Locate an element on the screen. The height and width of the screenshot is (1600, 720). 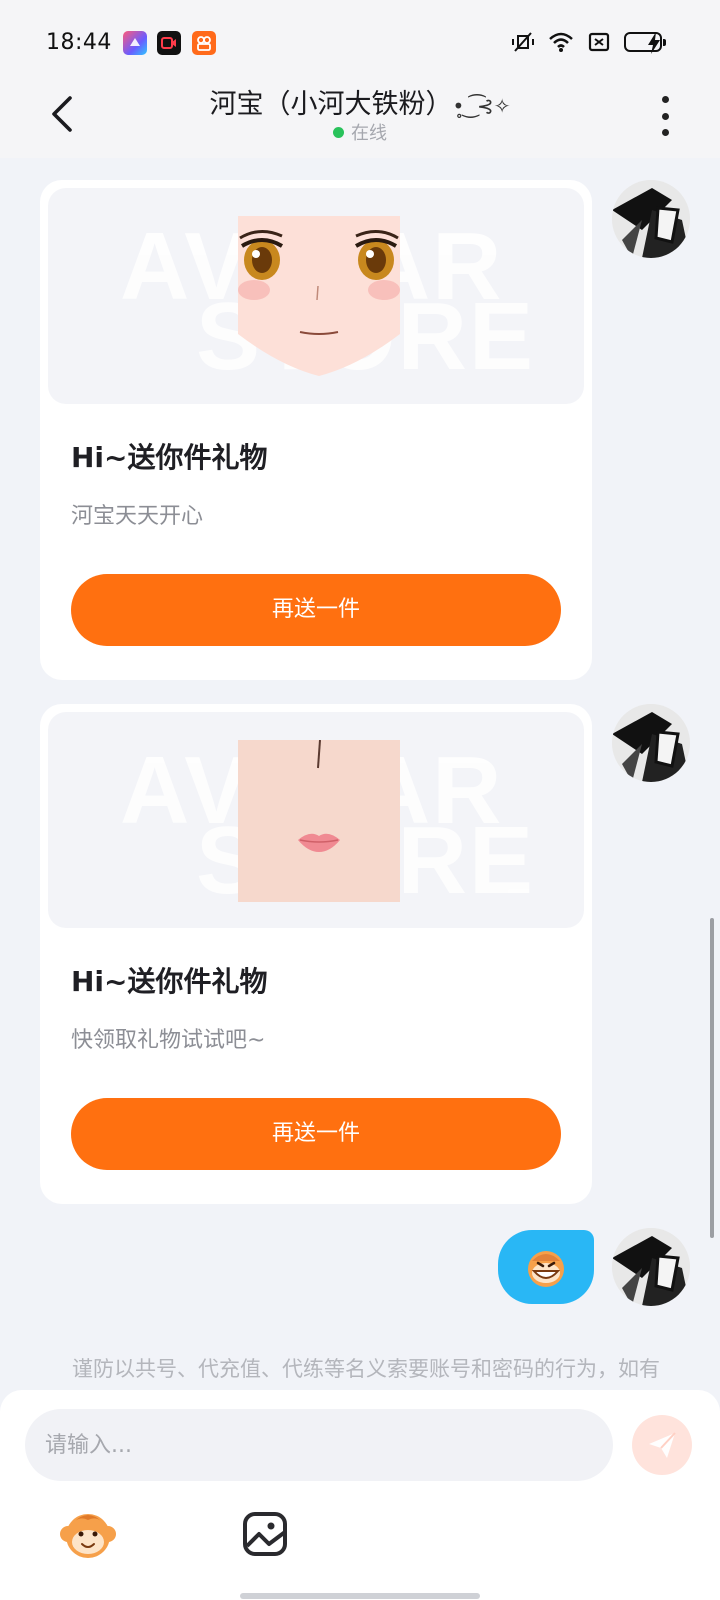
video-app-icon is located at coordinates (204, 43).